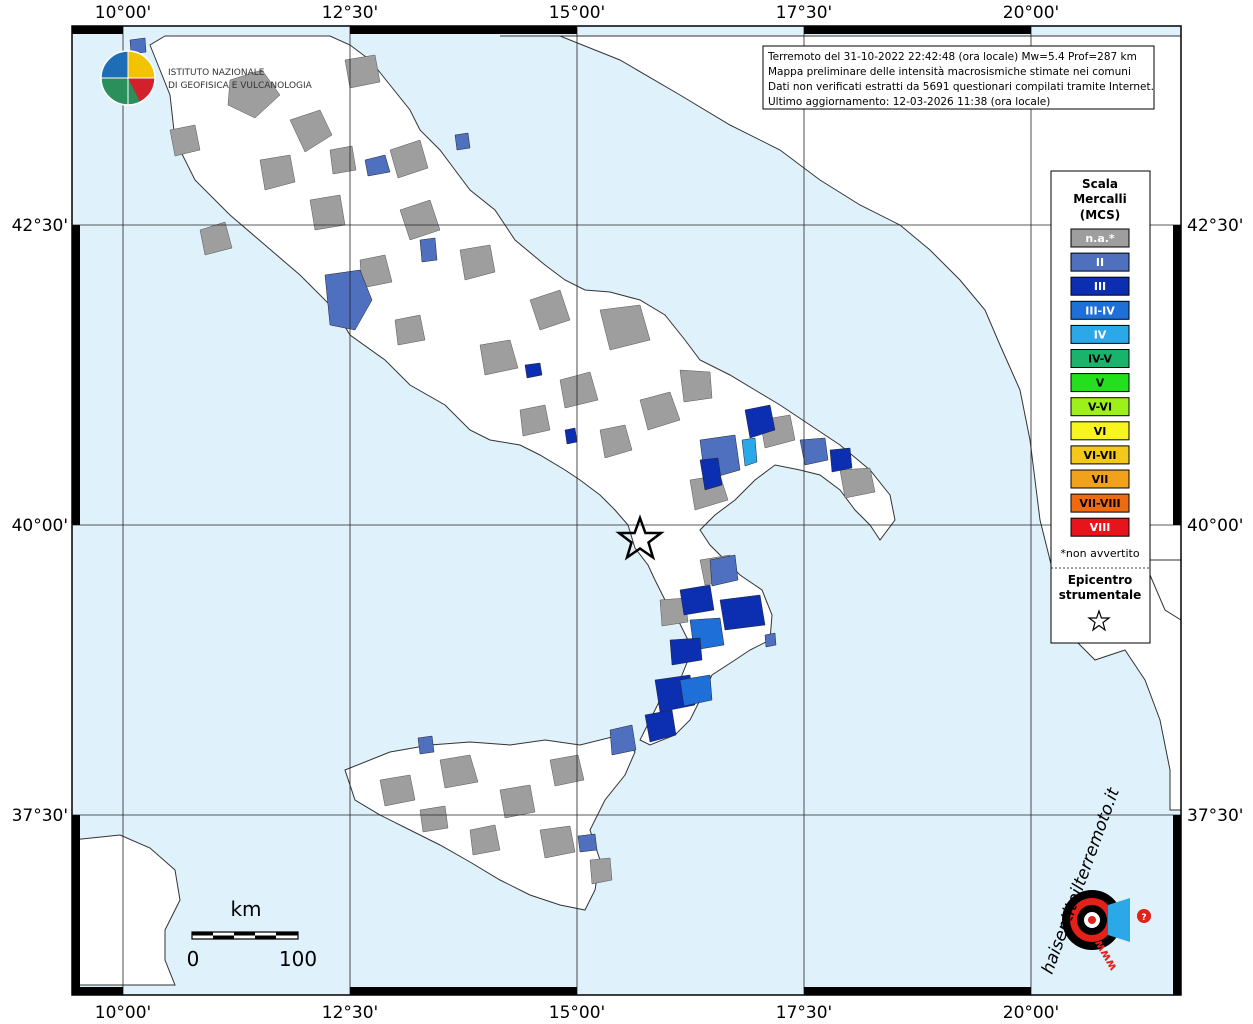 This screenshot has width=1253, height=1024. I want to click on ingv-name-line1: ISTITUTO NAZIONALE, so click(216, 73).